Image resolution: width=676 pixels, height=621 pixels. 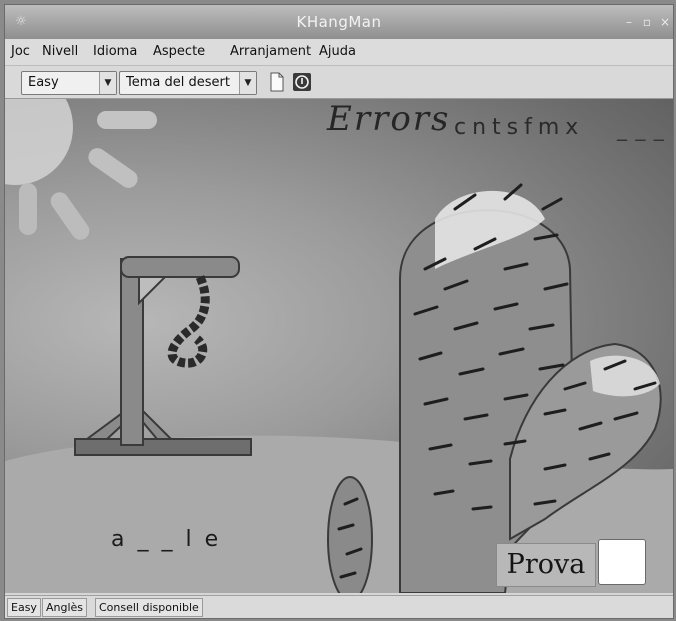 What do you see at coordinates (65, 607) in the screenshot?
I see `status-language: Anglès` at bounding box center [65, 607].